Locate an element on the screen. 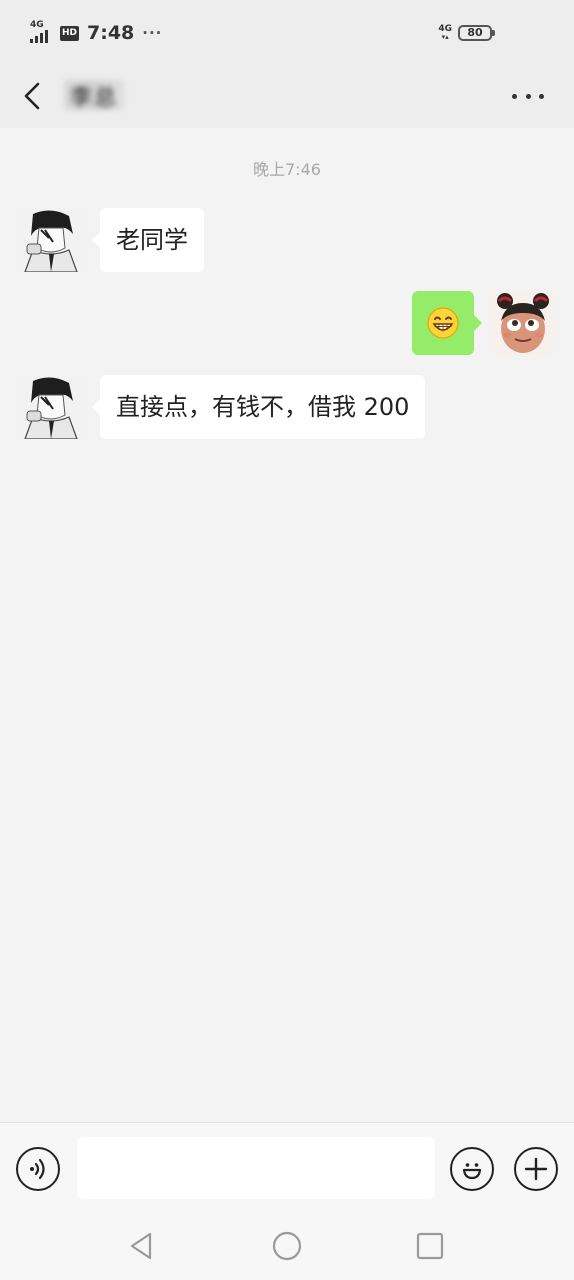 This screenshot has width=574, height=1280. message-bubble-incoming: 直接点，有钱不，借我 200 is located at coordinates (258, 407).